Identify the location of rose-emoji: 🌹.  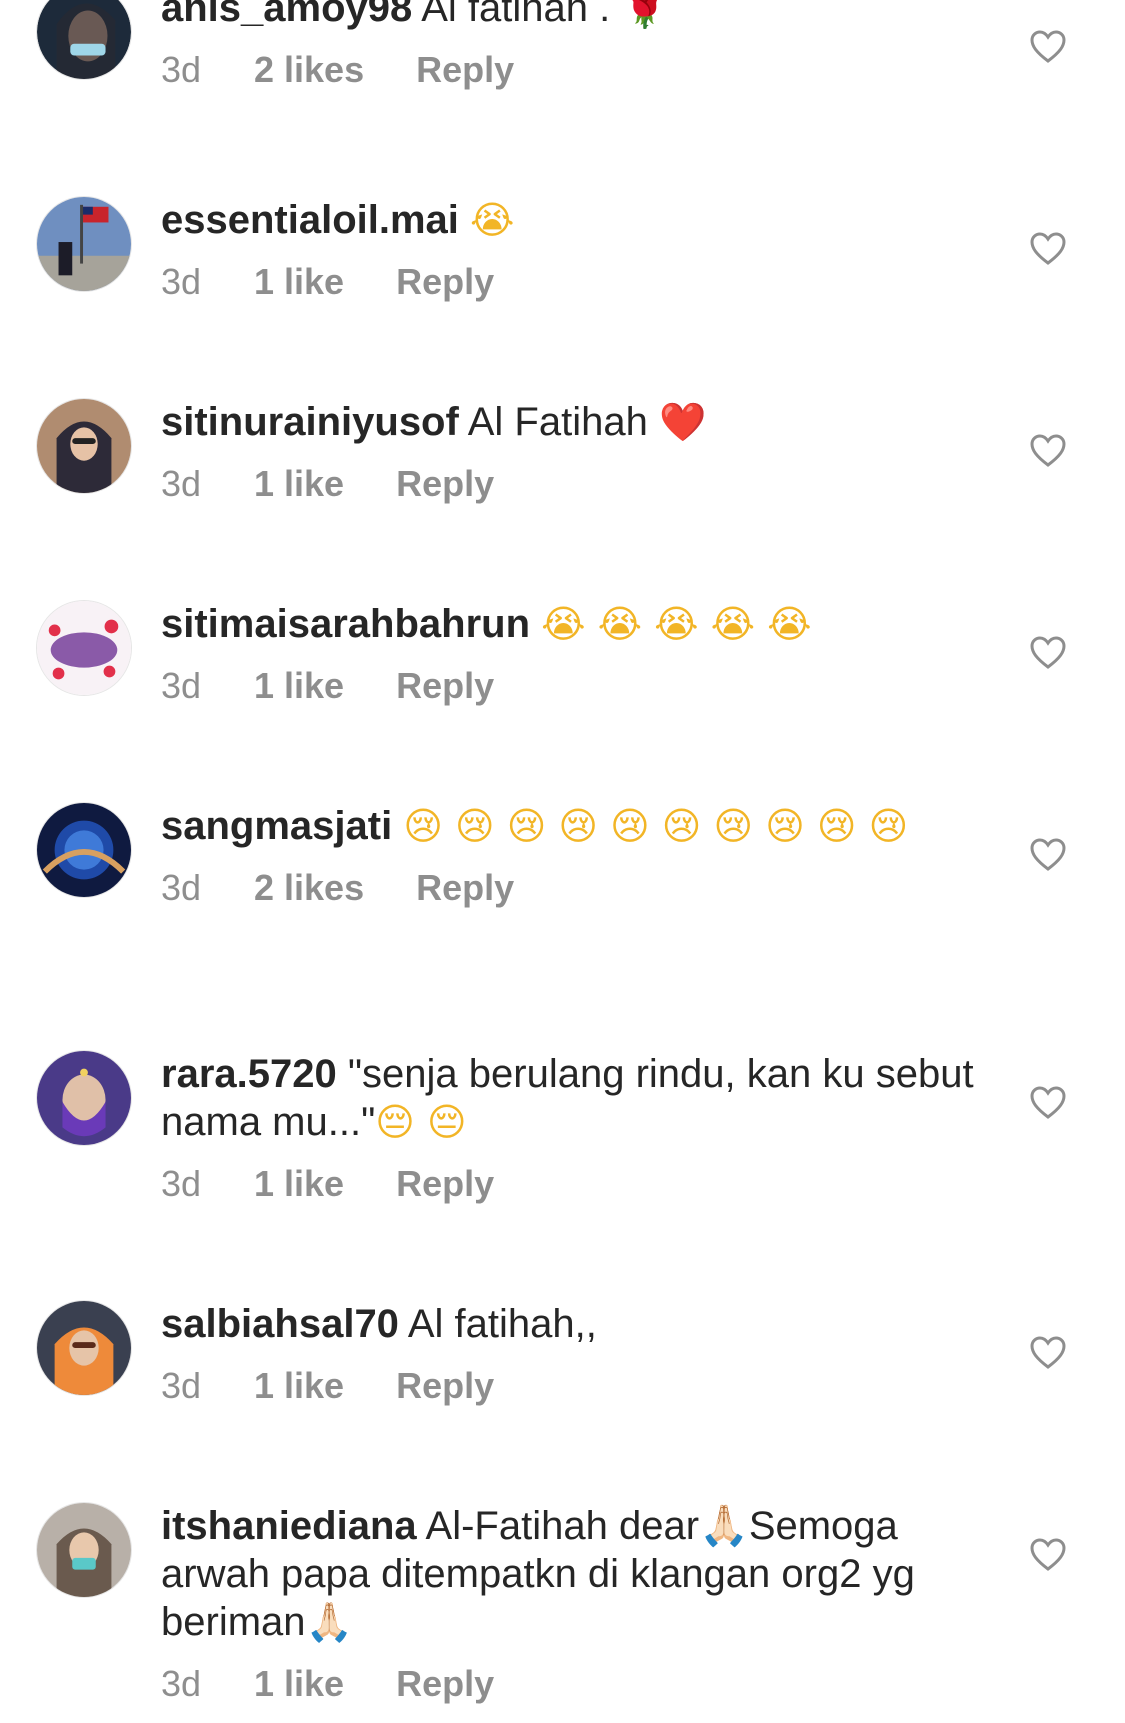
(645, 15).